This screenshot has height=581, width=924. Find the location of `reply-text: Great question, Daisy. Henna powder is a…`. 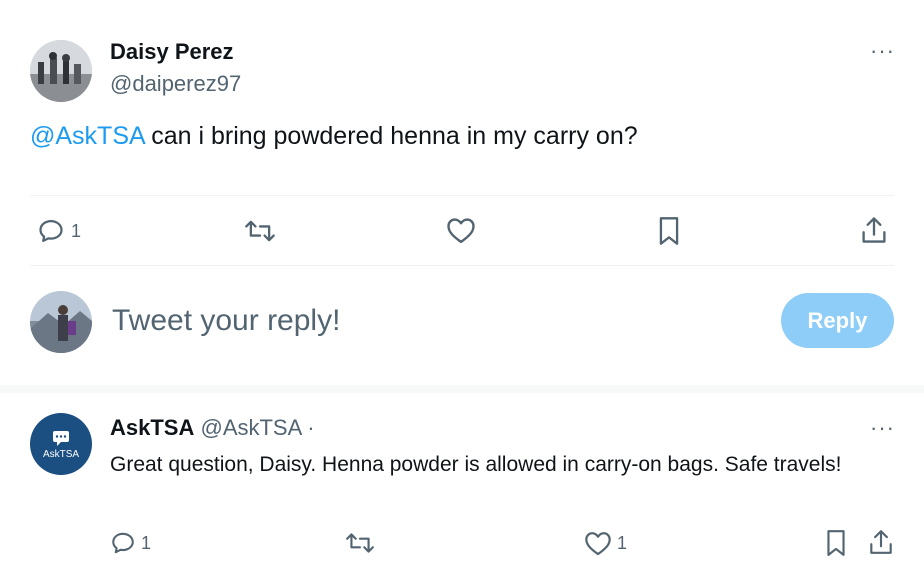

reply-text: Great question, Daisy. Henna powder is a… is located at coordinates (476, 464).